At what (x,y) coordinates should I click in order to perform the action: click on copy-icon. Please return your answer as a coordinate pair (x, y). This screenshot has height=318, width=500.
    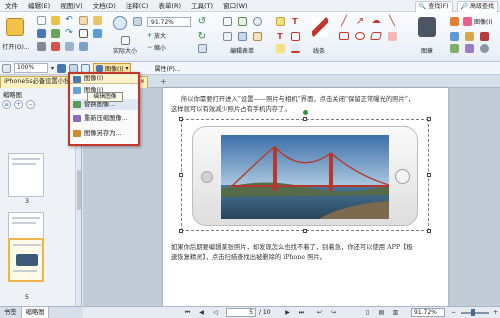
    Looking at the image, I should click on (69, 46).